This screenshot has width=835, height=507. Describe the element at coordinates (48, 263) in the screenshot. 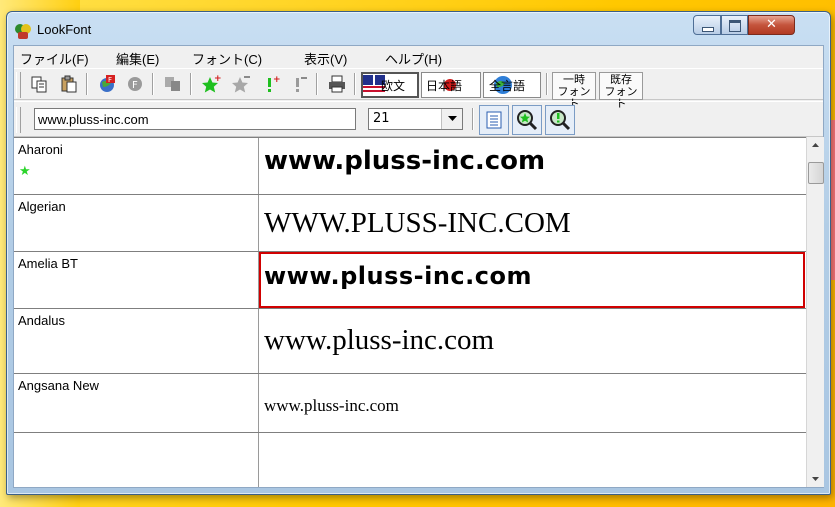

I see `font-name: Amelia BT` at that location.